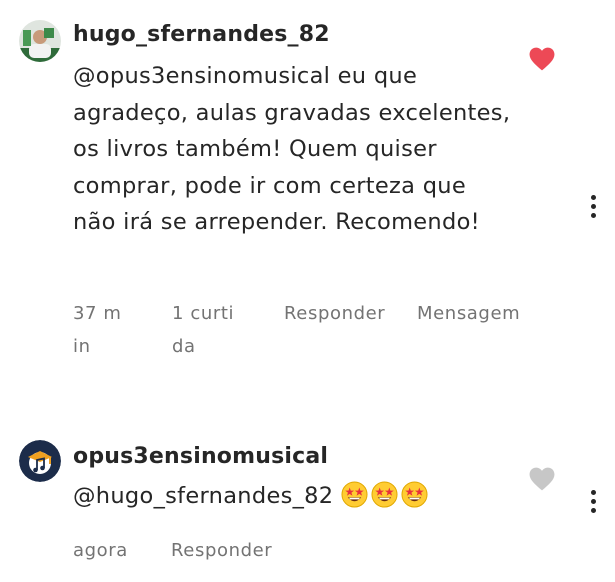  I want to click on emoji-group, so click(386, 495).